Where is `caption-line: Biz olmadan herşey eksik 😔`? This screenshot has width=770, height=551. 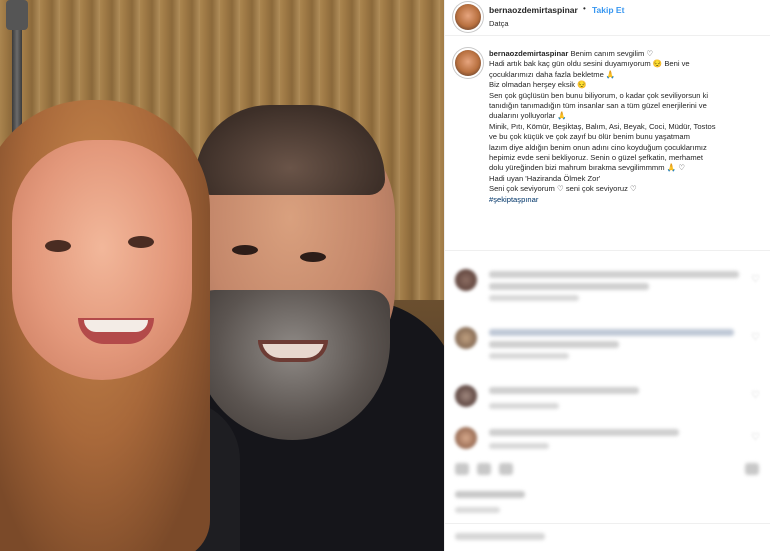 caption-line: Biz olmadan herşey eksik 😔 is located at coordinates (538, 85).